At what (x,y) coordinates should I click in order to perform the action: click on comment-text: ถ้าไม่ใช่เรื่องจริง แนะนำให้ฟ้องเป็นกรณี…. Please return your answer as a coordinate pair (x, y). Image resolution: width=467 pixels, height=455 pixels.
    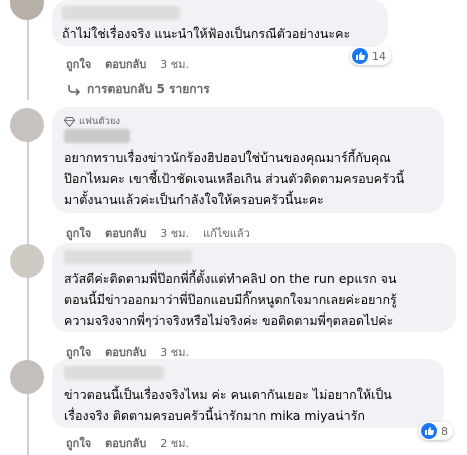
    Looking at the image, I should click on (206, 33).